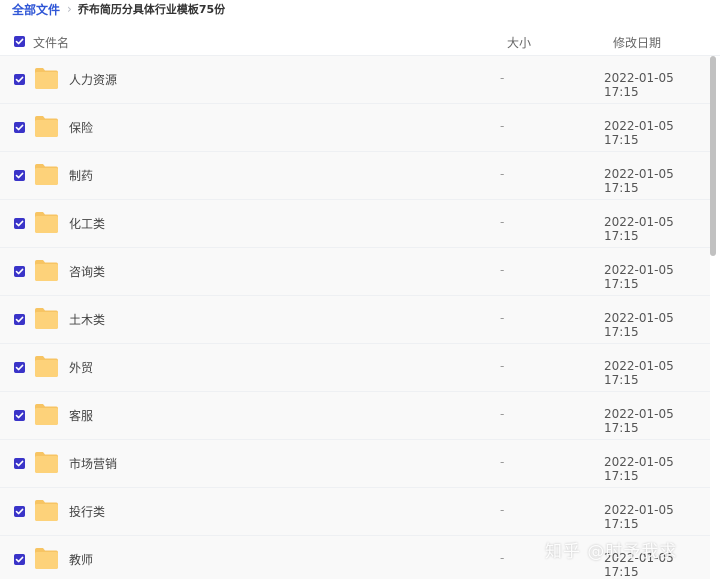 This screenshot has height=579, width=720. What do you see at coordinates (355, 512) in the screenshot?
I see `file-row: 投行类 - 2022-01-05 17:15` at bounding box center [355, 512].